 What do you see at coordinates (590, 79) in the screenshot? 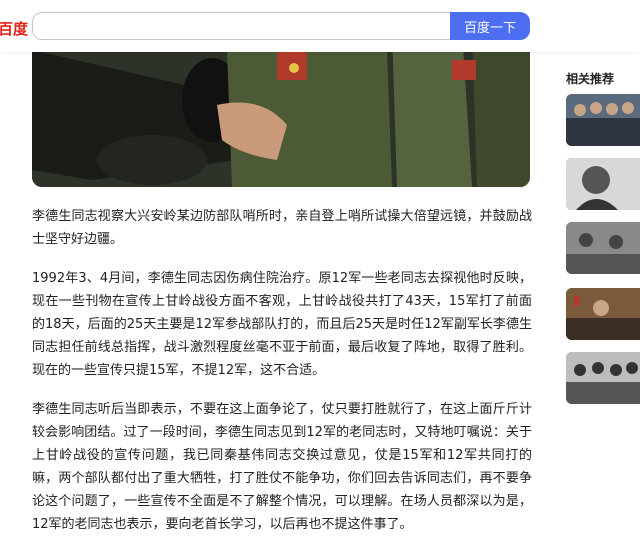
I see `related-recommendations-title: 相关推荐` at bounding box center [590, 79].